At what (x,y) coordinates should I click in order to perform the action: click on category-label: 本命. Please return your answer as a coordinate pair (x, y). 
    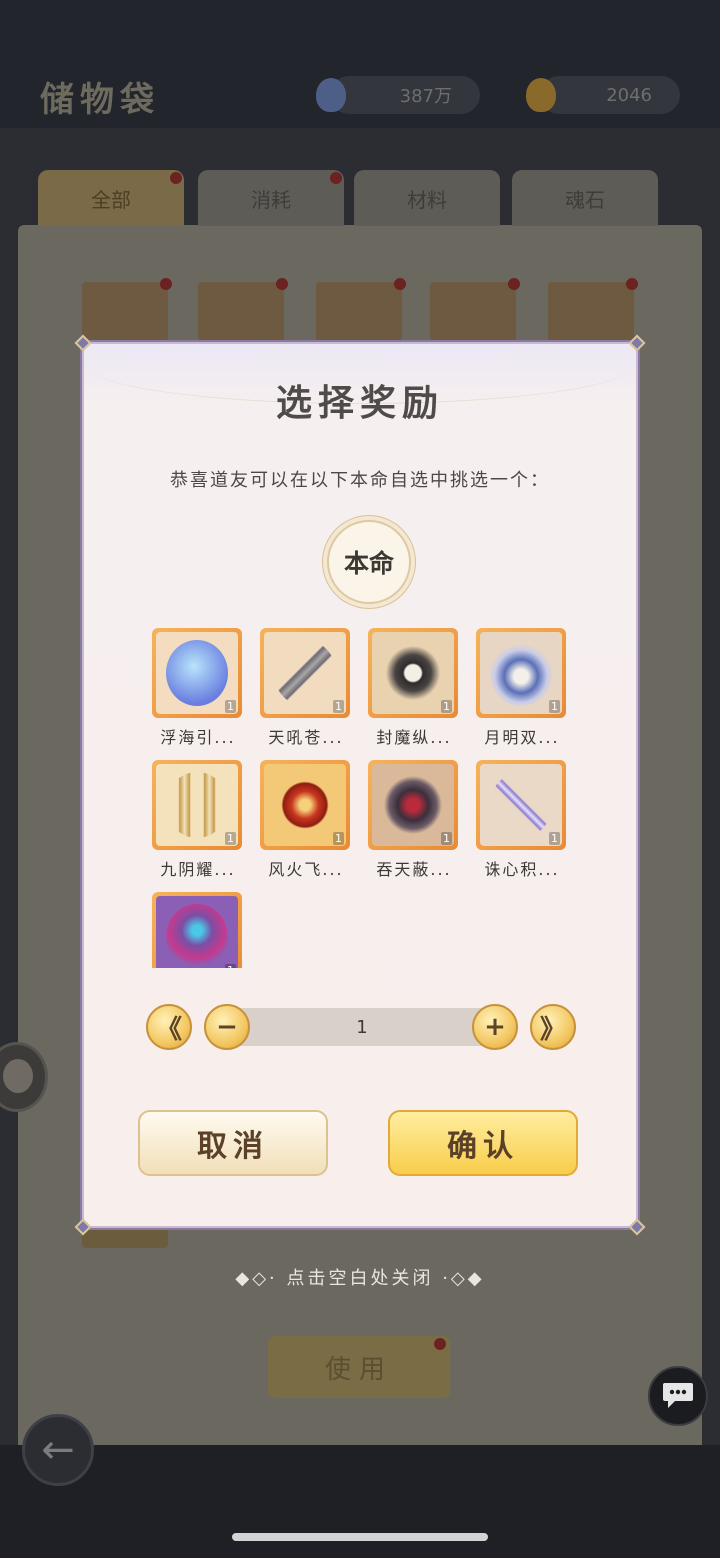
    Looking at the image, I should click on (368, 563).